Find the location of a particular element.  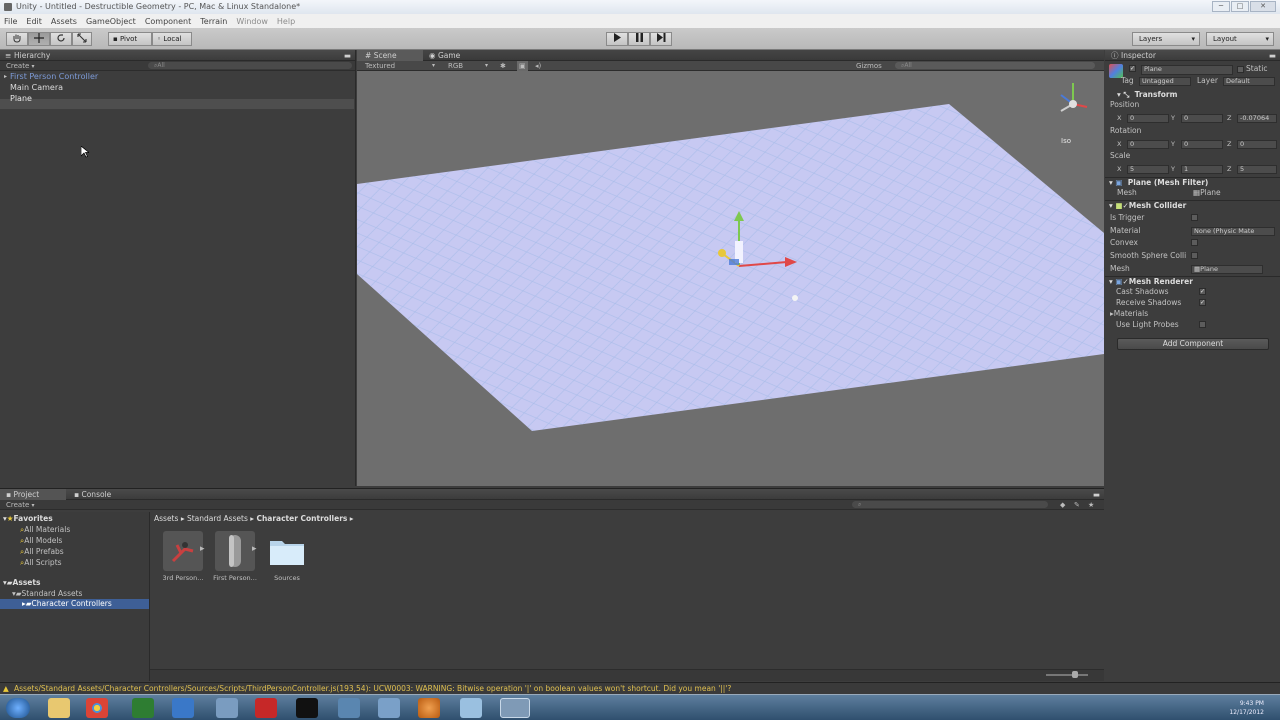

materials-foldout: ▸Materials is located at coordinates (1129, 314).